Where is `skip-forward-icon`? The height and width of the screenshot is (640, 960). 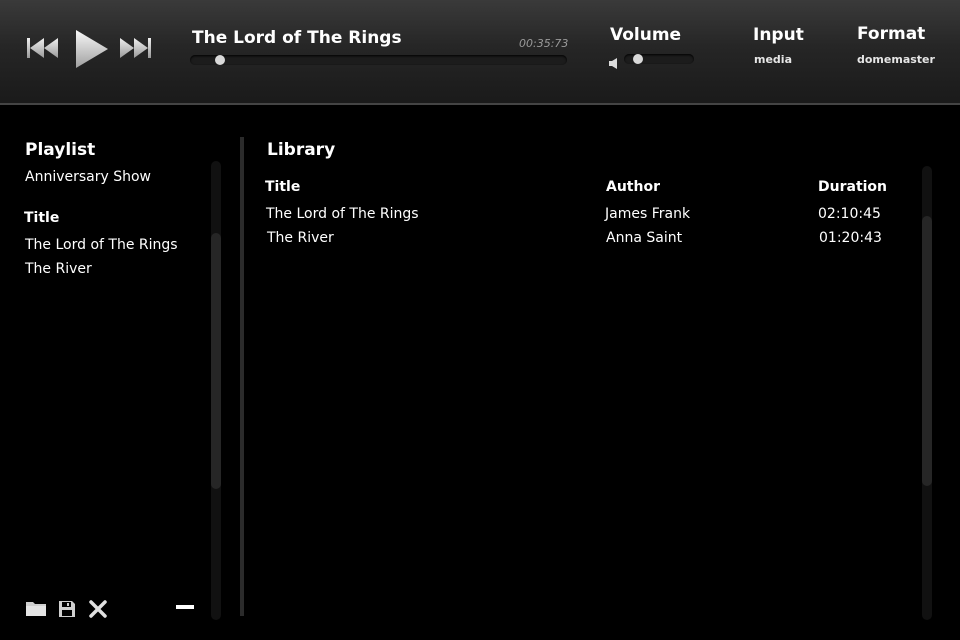
skip-forward-icon is located at coordinates (135, 48).